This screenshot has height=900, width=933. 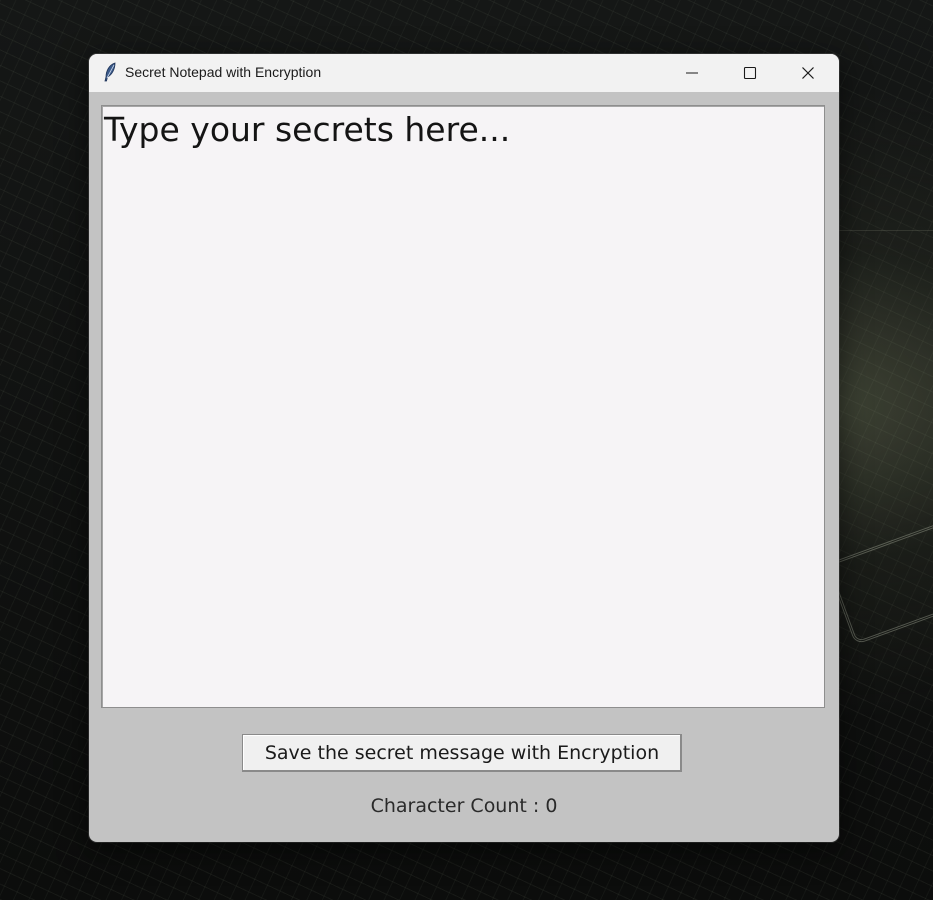 I want to click on maximize-button, so click(x=750, y=73).